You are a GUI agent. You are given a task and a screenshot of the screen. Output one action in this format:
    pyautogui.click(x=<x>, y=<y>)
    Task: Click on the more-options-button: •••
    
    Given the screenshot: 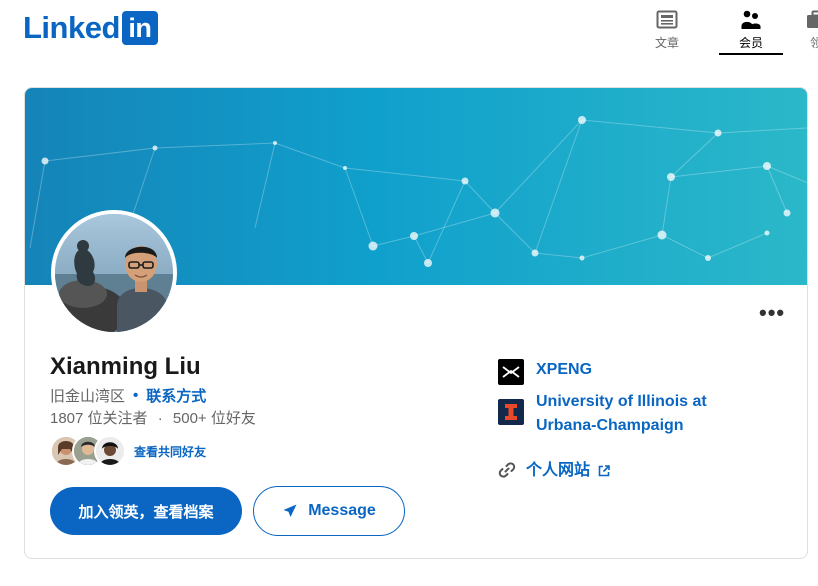 What is the action you would take?
    pyautogui.click(x=772, y=313)
    